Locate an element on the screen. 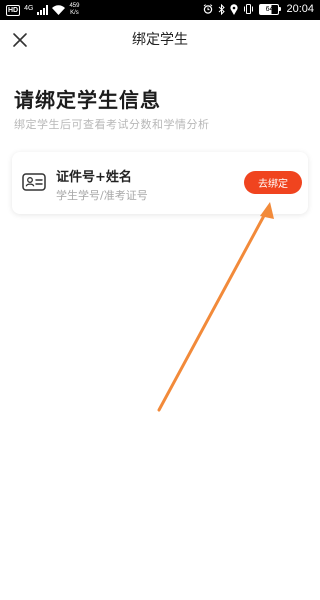  signal-icon is located at coordinates (43, 10).